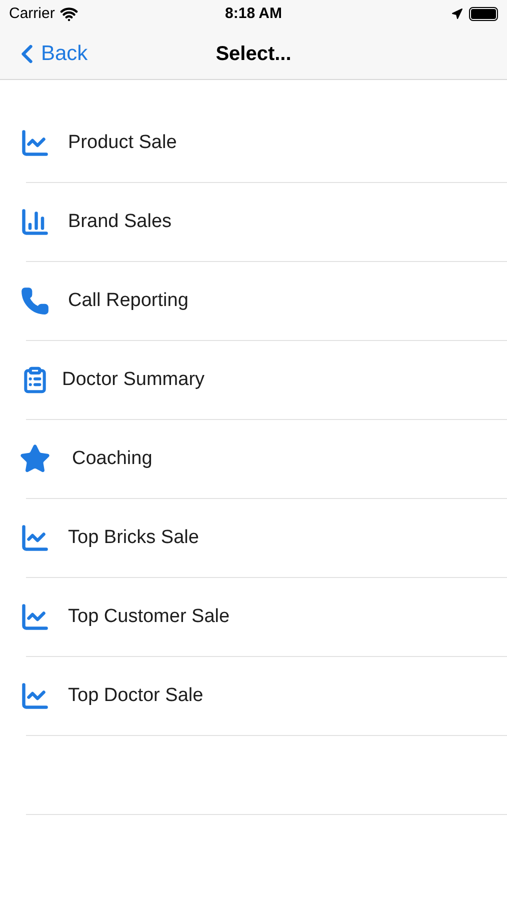 This screenshot has width=507, height=900. What do you see at coordinates (69, 14) in the screenshot?
I see `wifi-icon` at bounding box center [69, 14].